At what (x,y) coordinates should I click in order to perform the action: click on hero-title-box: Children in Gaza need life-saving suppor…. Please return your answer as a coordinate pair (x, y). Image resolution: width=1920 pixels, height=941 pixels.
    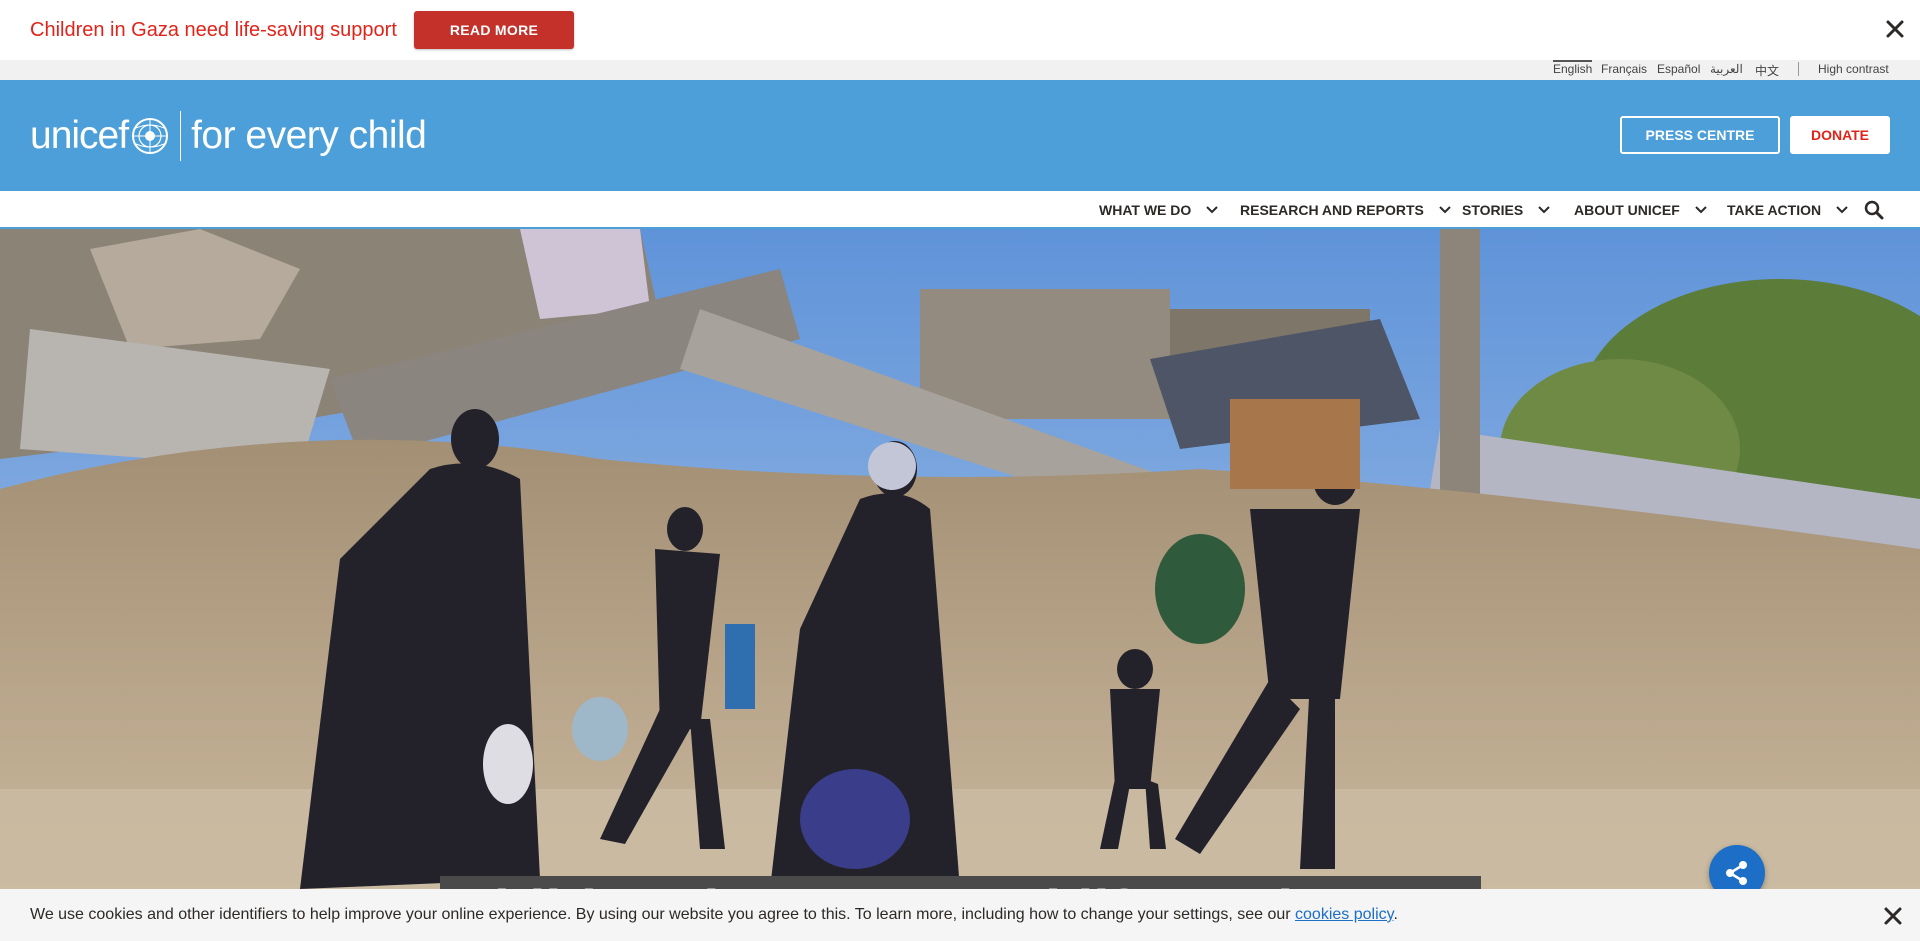
    Looking at the image, I should click on (960, 882).